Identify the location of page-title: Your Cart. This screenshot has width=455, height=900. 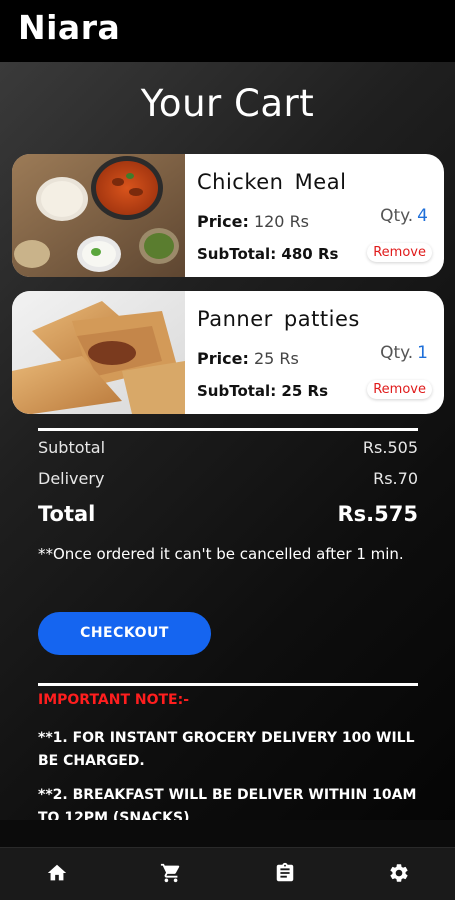
(227, 103).